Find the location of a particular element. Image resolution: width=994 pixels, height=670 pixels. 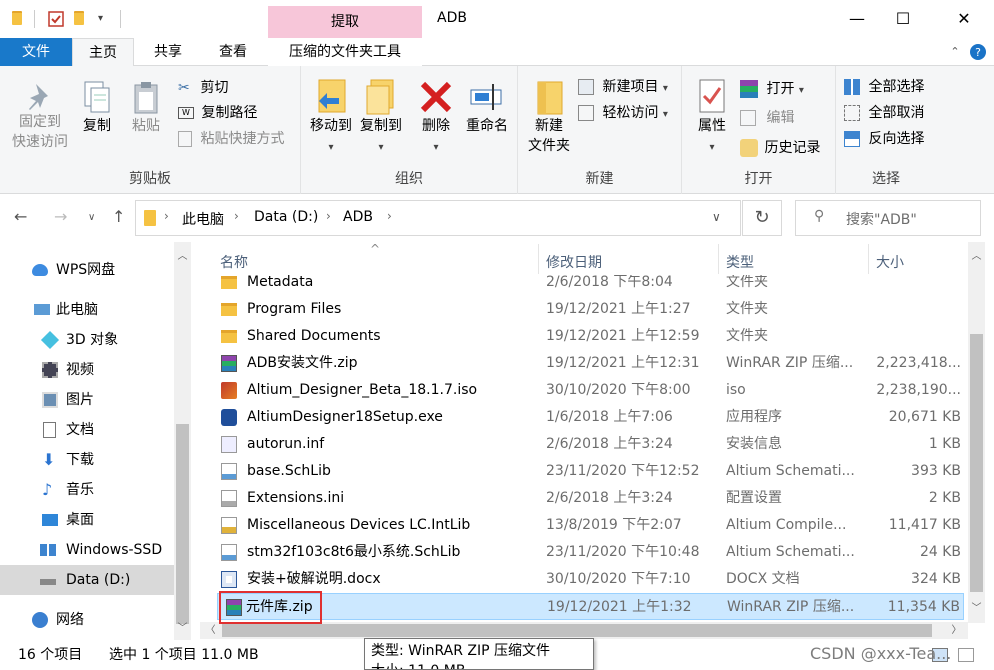

close-button: ✕ is located at coordinates (964, 20).